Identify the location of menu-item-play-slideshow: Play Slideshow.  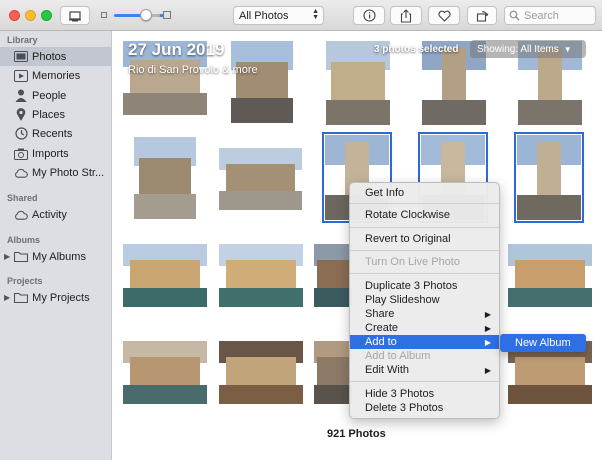
(424, 300).